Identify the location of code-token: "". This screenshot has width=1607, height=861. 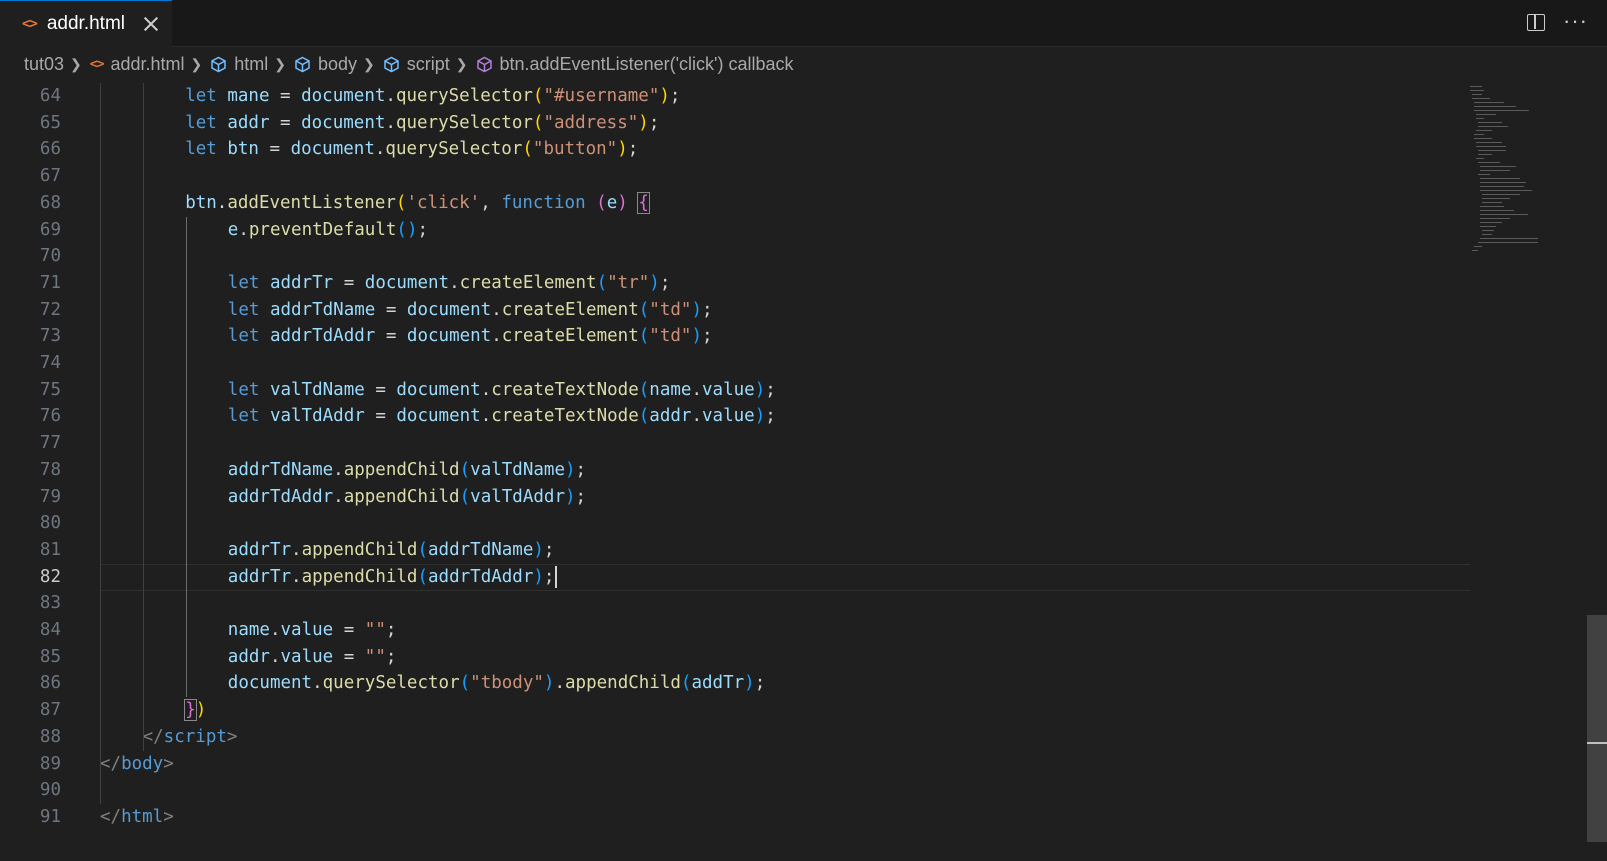
(375, 630).